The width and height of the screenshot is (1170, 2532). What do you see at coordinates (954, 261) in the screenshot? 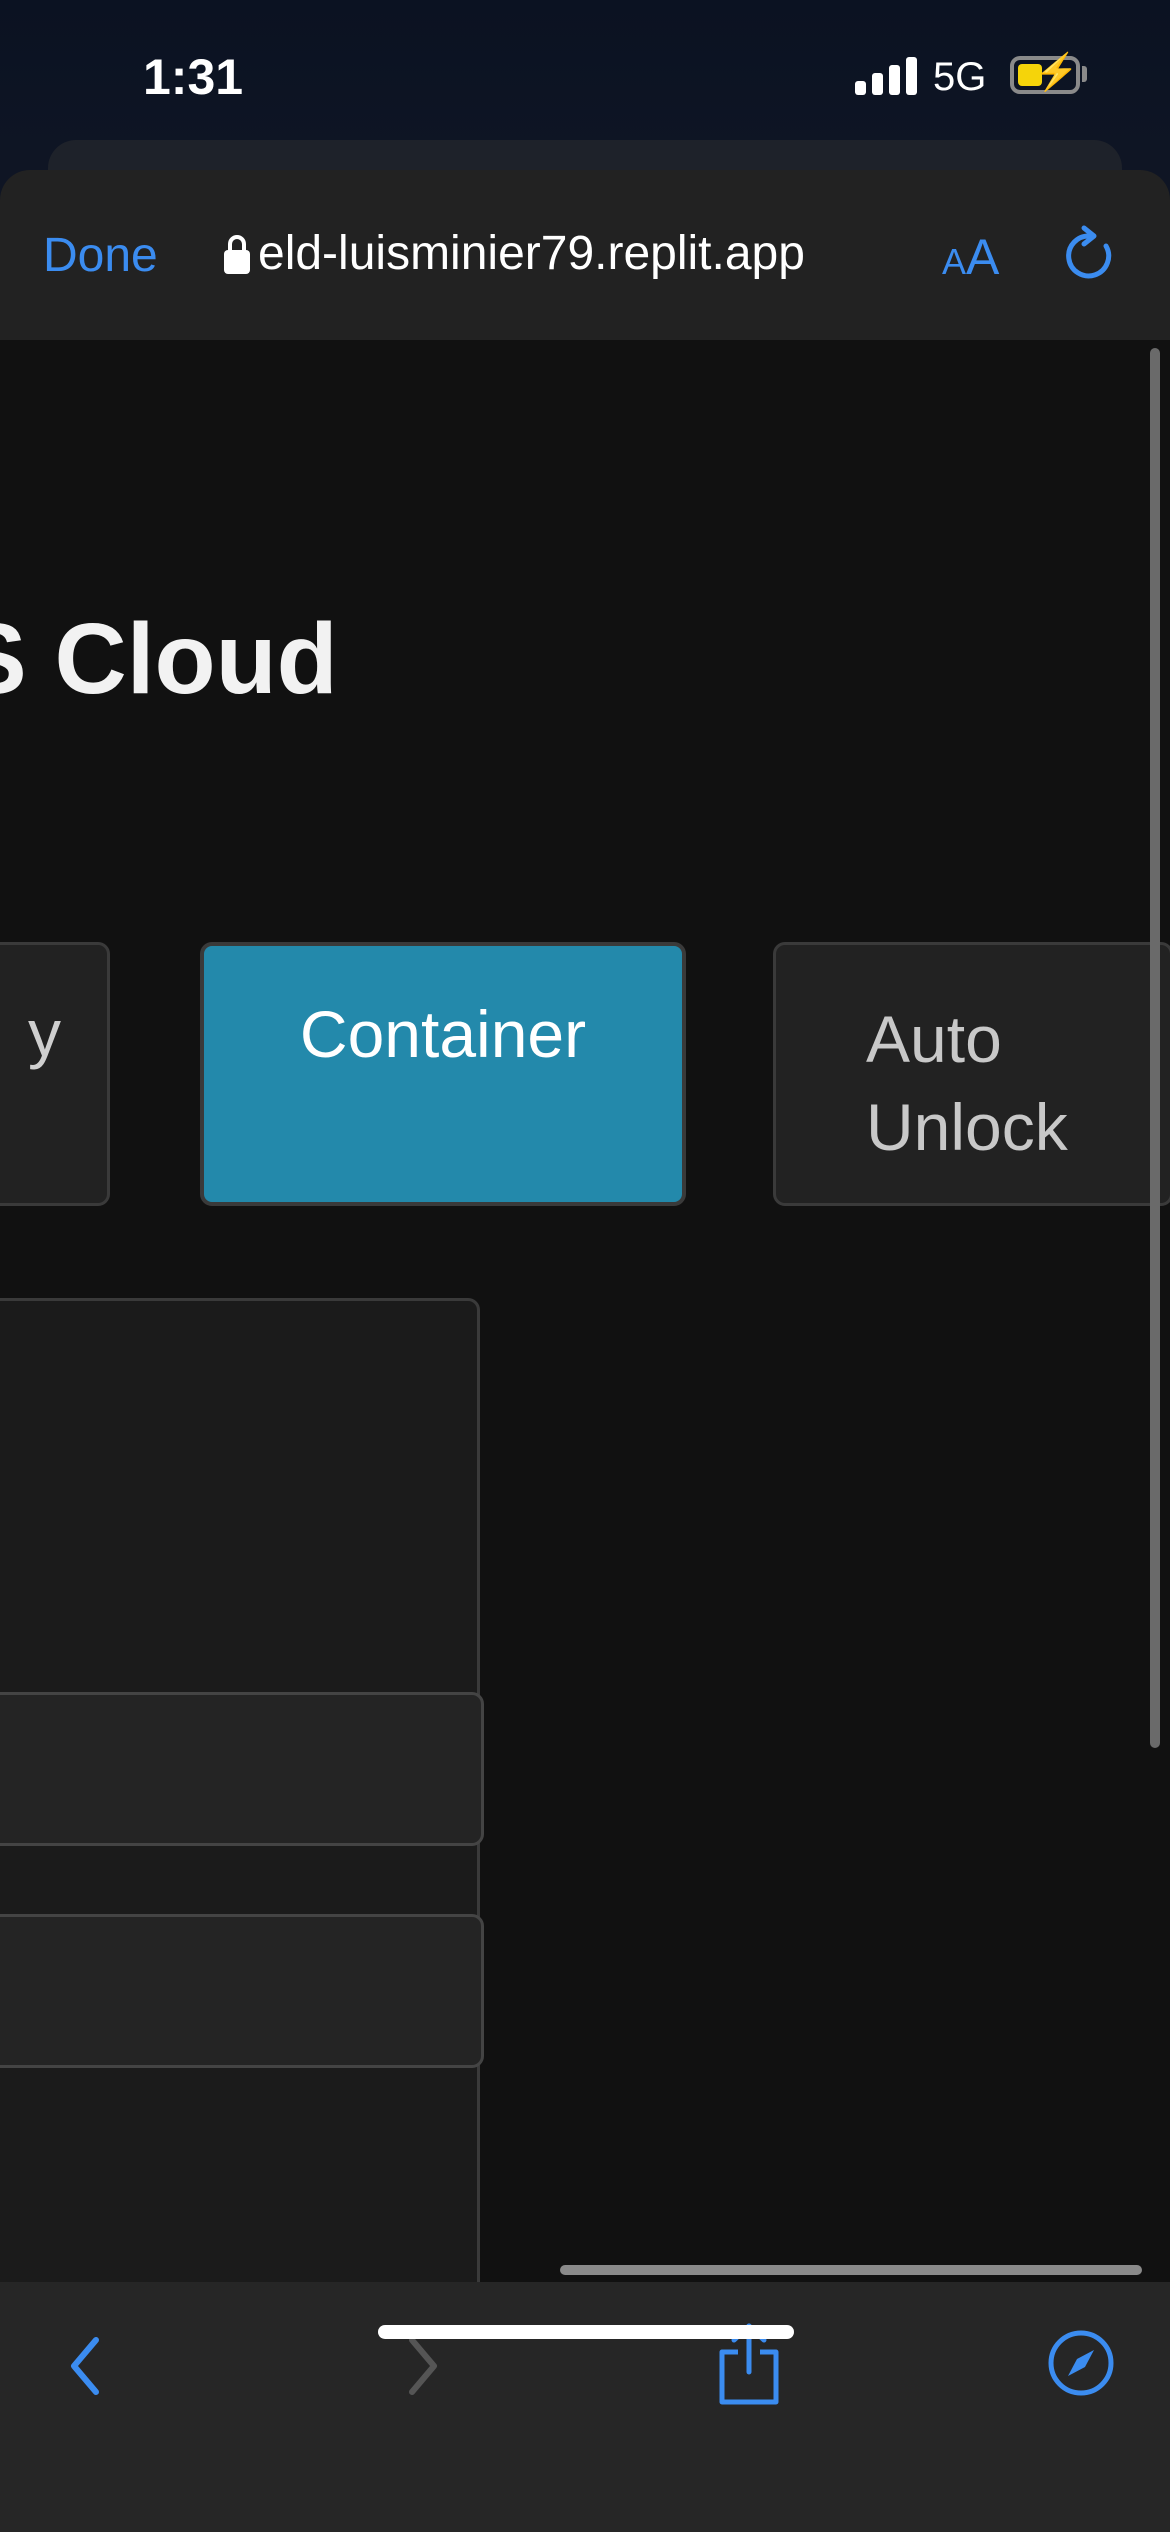
I see `text-size-small-glyph: A` at bounding box center [954, 261].